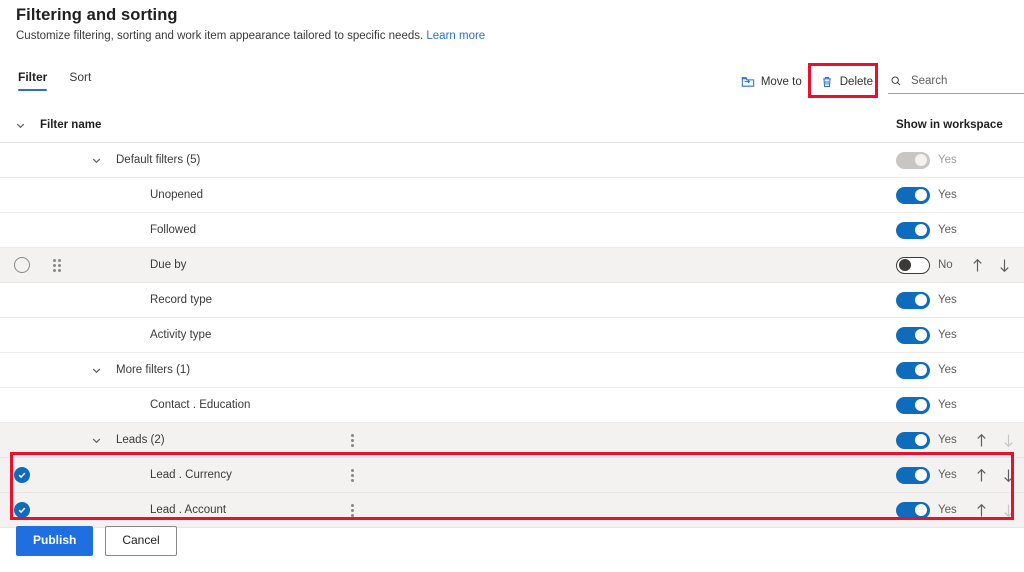 Image resolution: width=1024 pixels, height=572 pixels. What do you see at coordinates (512, 510) in the screenshot?
I see `table-row: Lead . Account Yes` at bounding box center [512, 510].